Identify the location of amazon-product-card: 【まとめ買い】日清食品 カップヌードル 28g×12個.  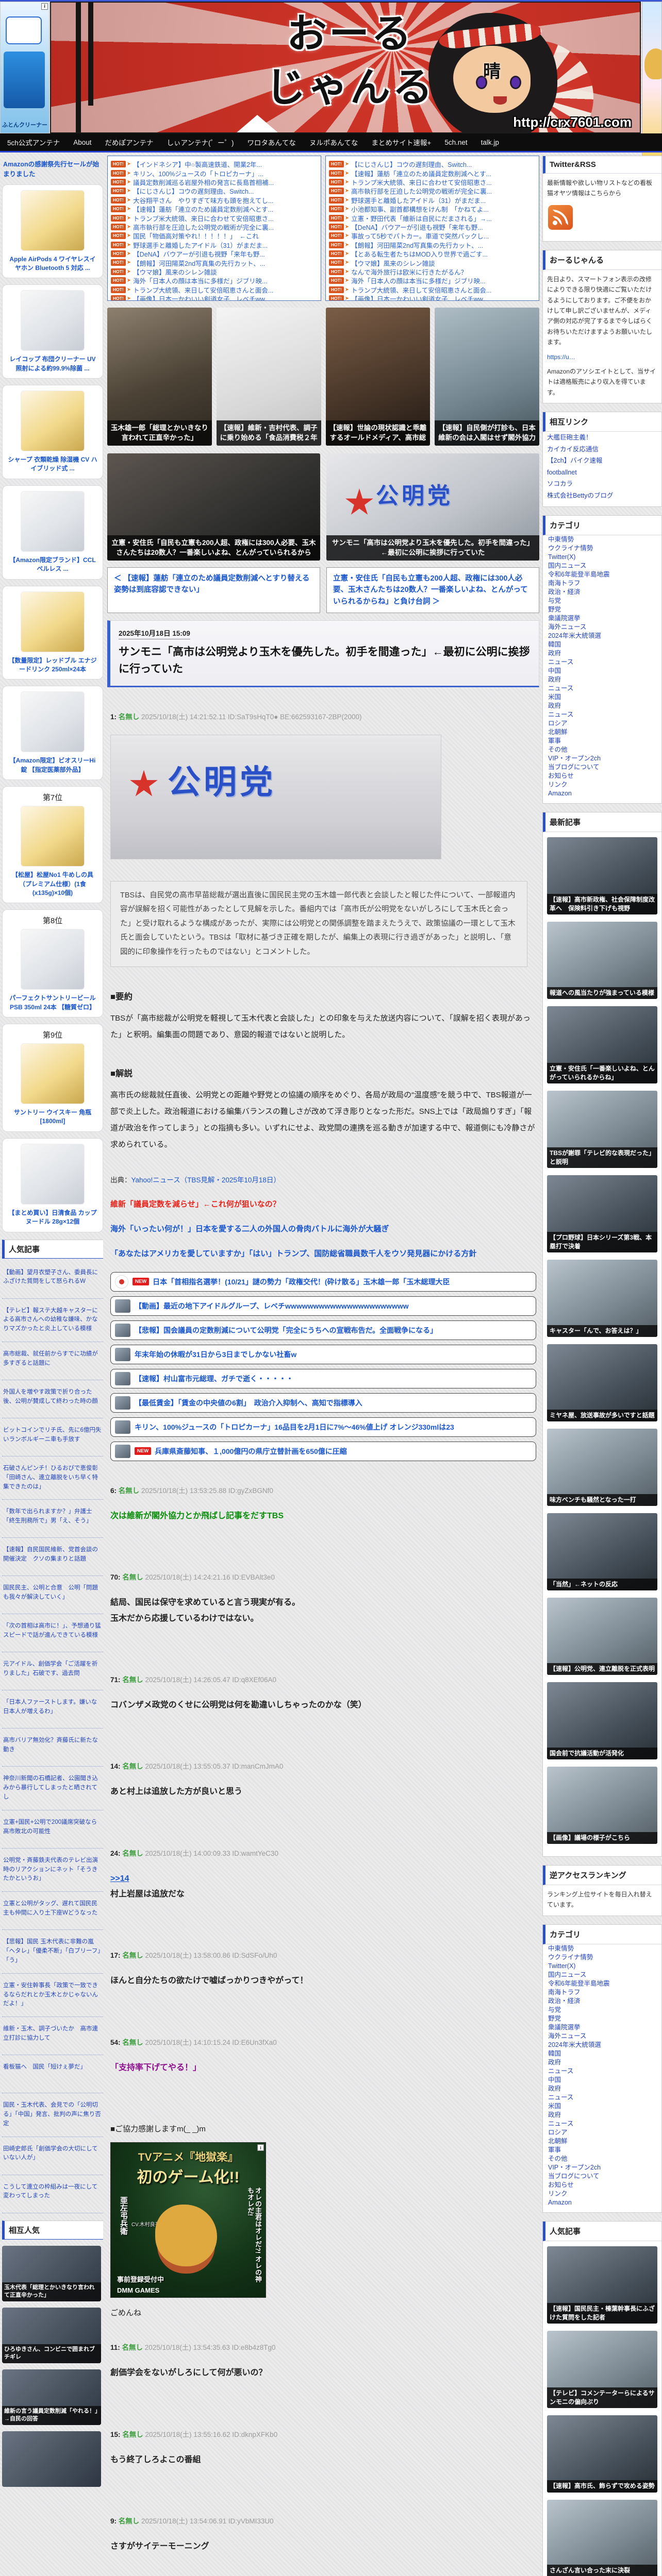
(53, 1185).